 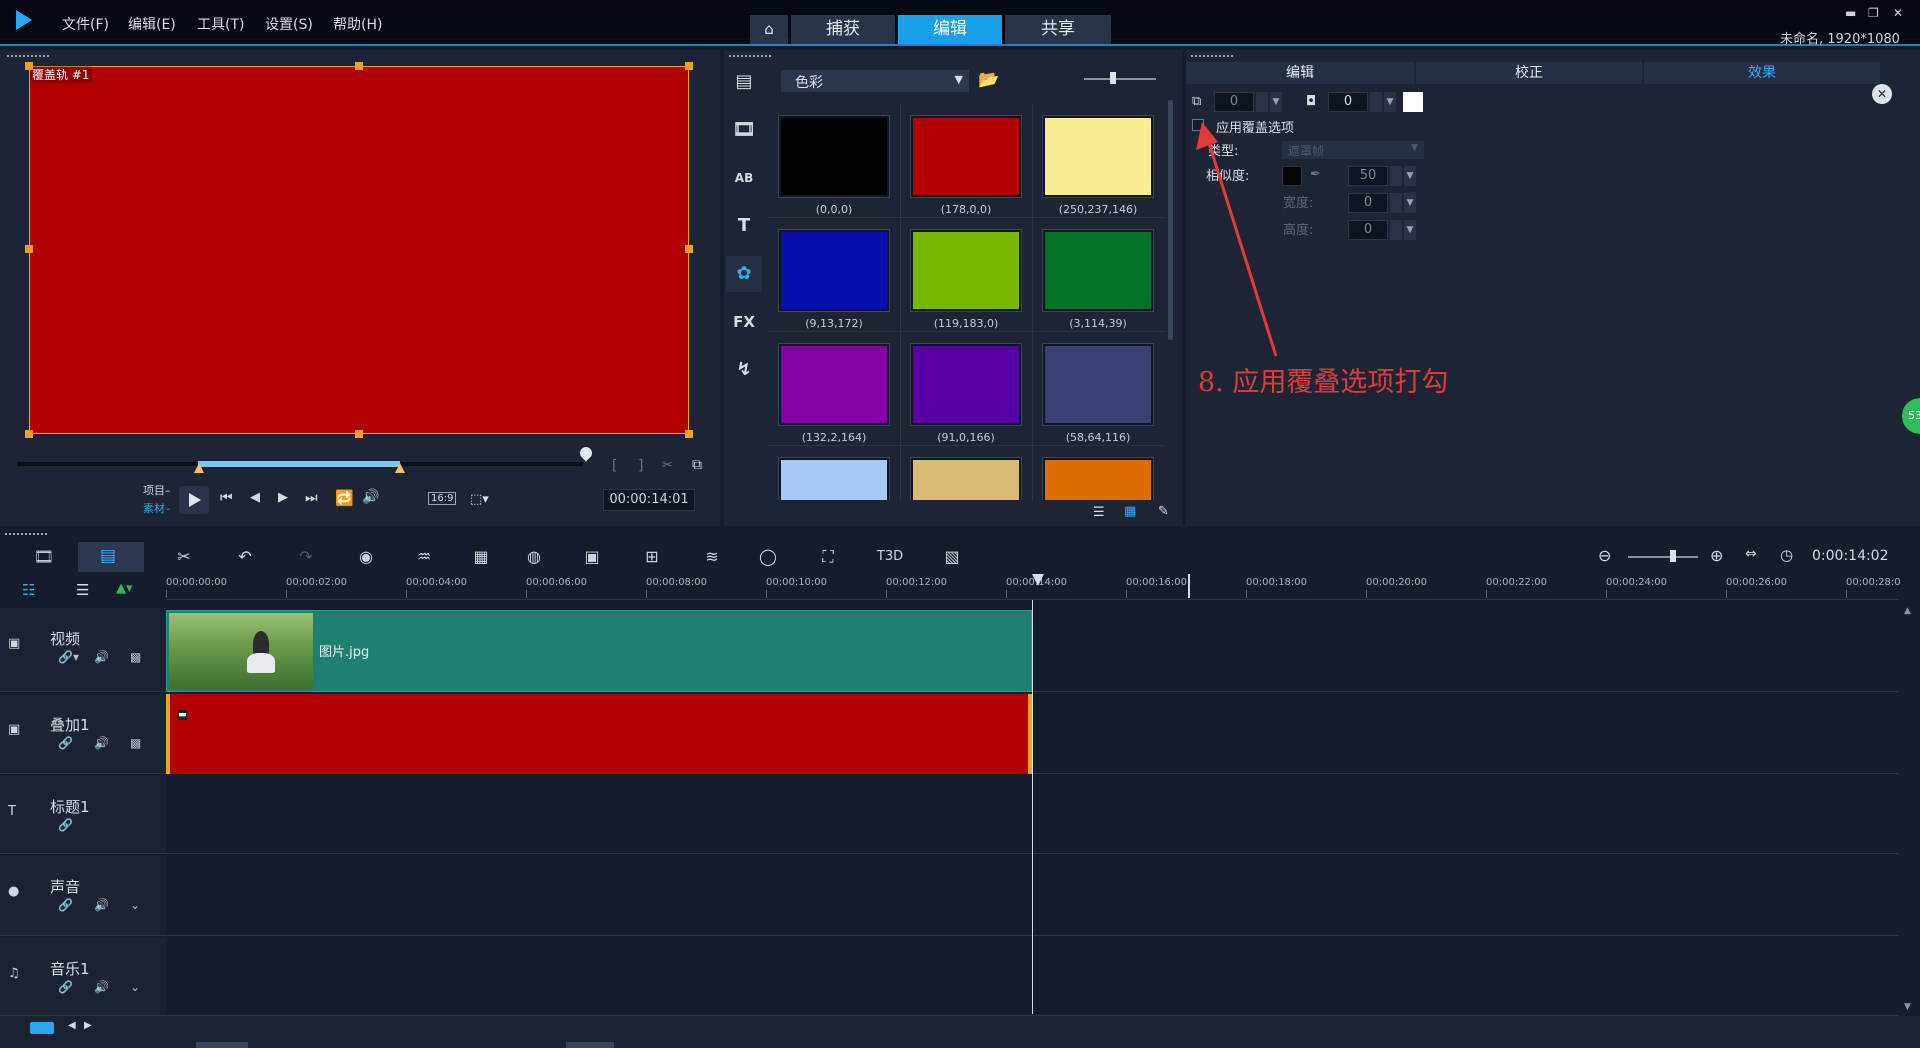 I want to click on storyboard-view-icon: 🎞, so click(x=44, y=557).